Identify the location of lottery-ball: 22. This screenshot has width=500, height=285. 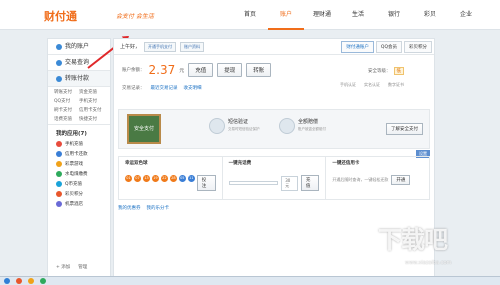
(164, 178).